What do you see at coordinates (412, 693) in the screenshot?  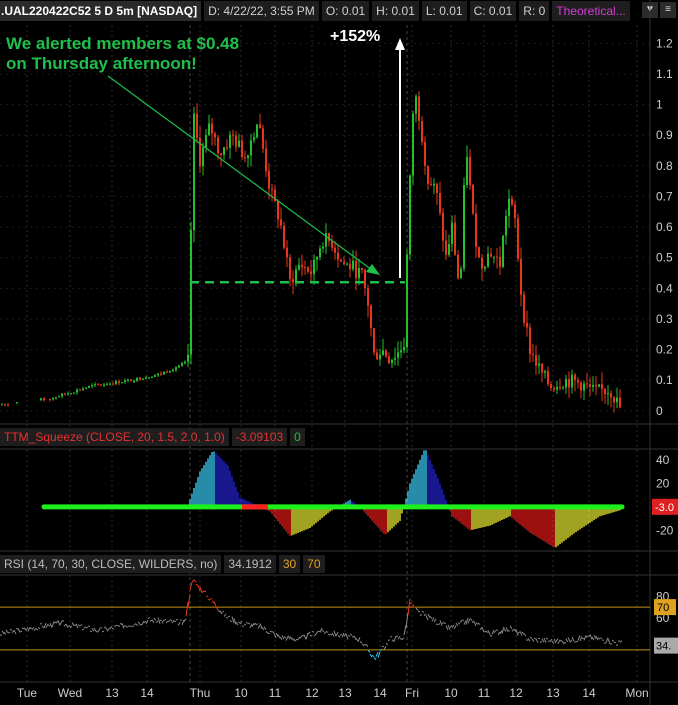 I see `time-tick-label: Fri` at bounding box center [412, 693].